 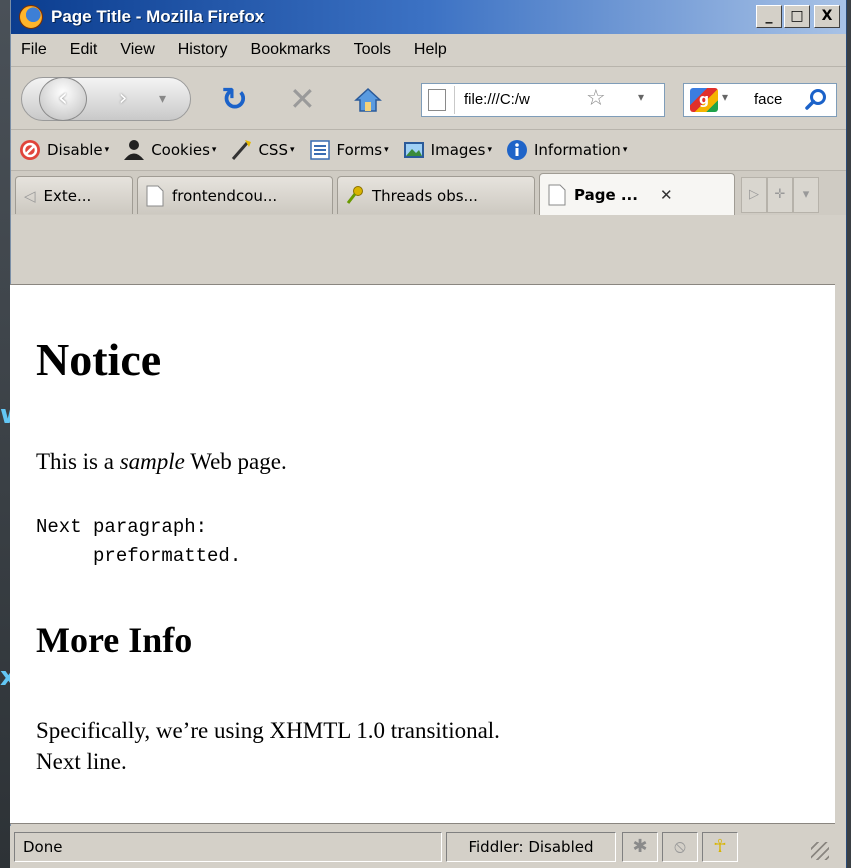 I want to click on search-magnifier-icon, so click(x=817, y=100).